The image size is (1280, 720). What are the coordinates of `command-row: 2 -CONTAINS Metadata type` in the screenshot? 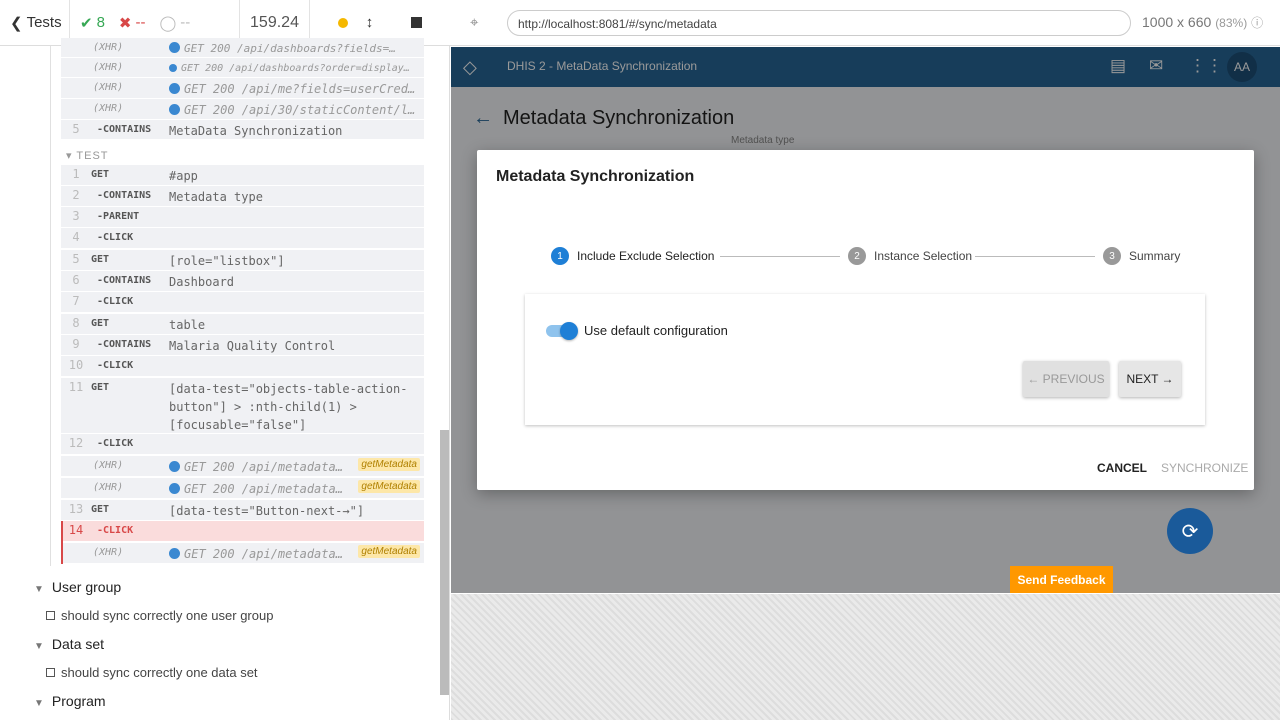 It's located at (242, 196).